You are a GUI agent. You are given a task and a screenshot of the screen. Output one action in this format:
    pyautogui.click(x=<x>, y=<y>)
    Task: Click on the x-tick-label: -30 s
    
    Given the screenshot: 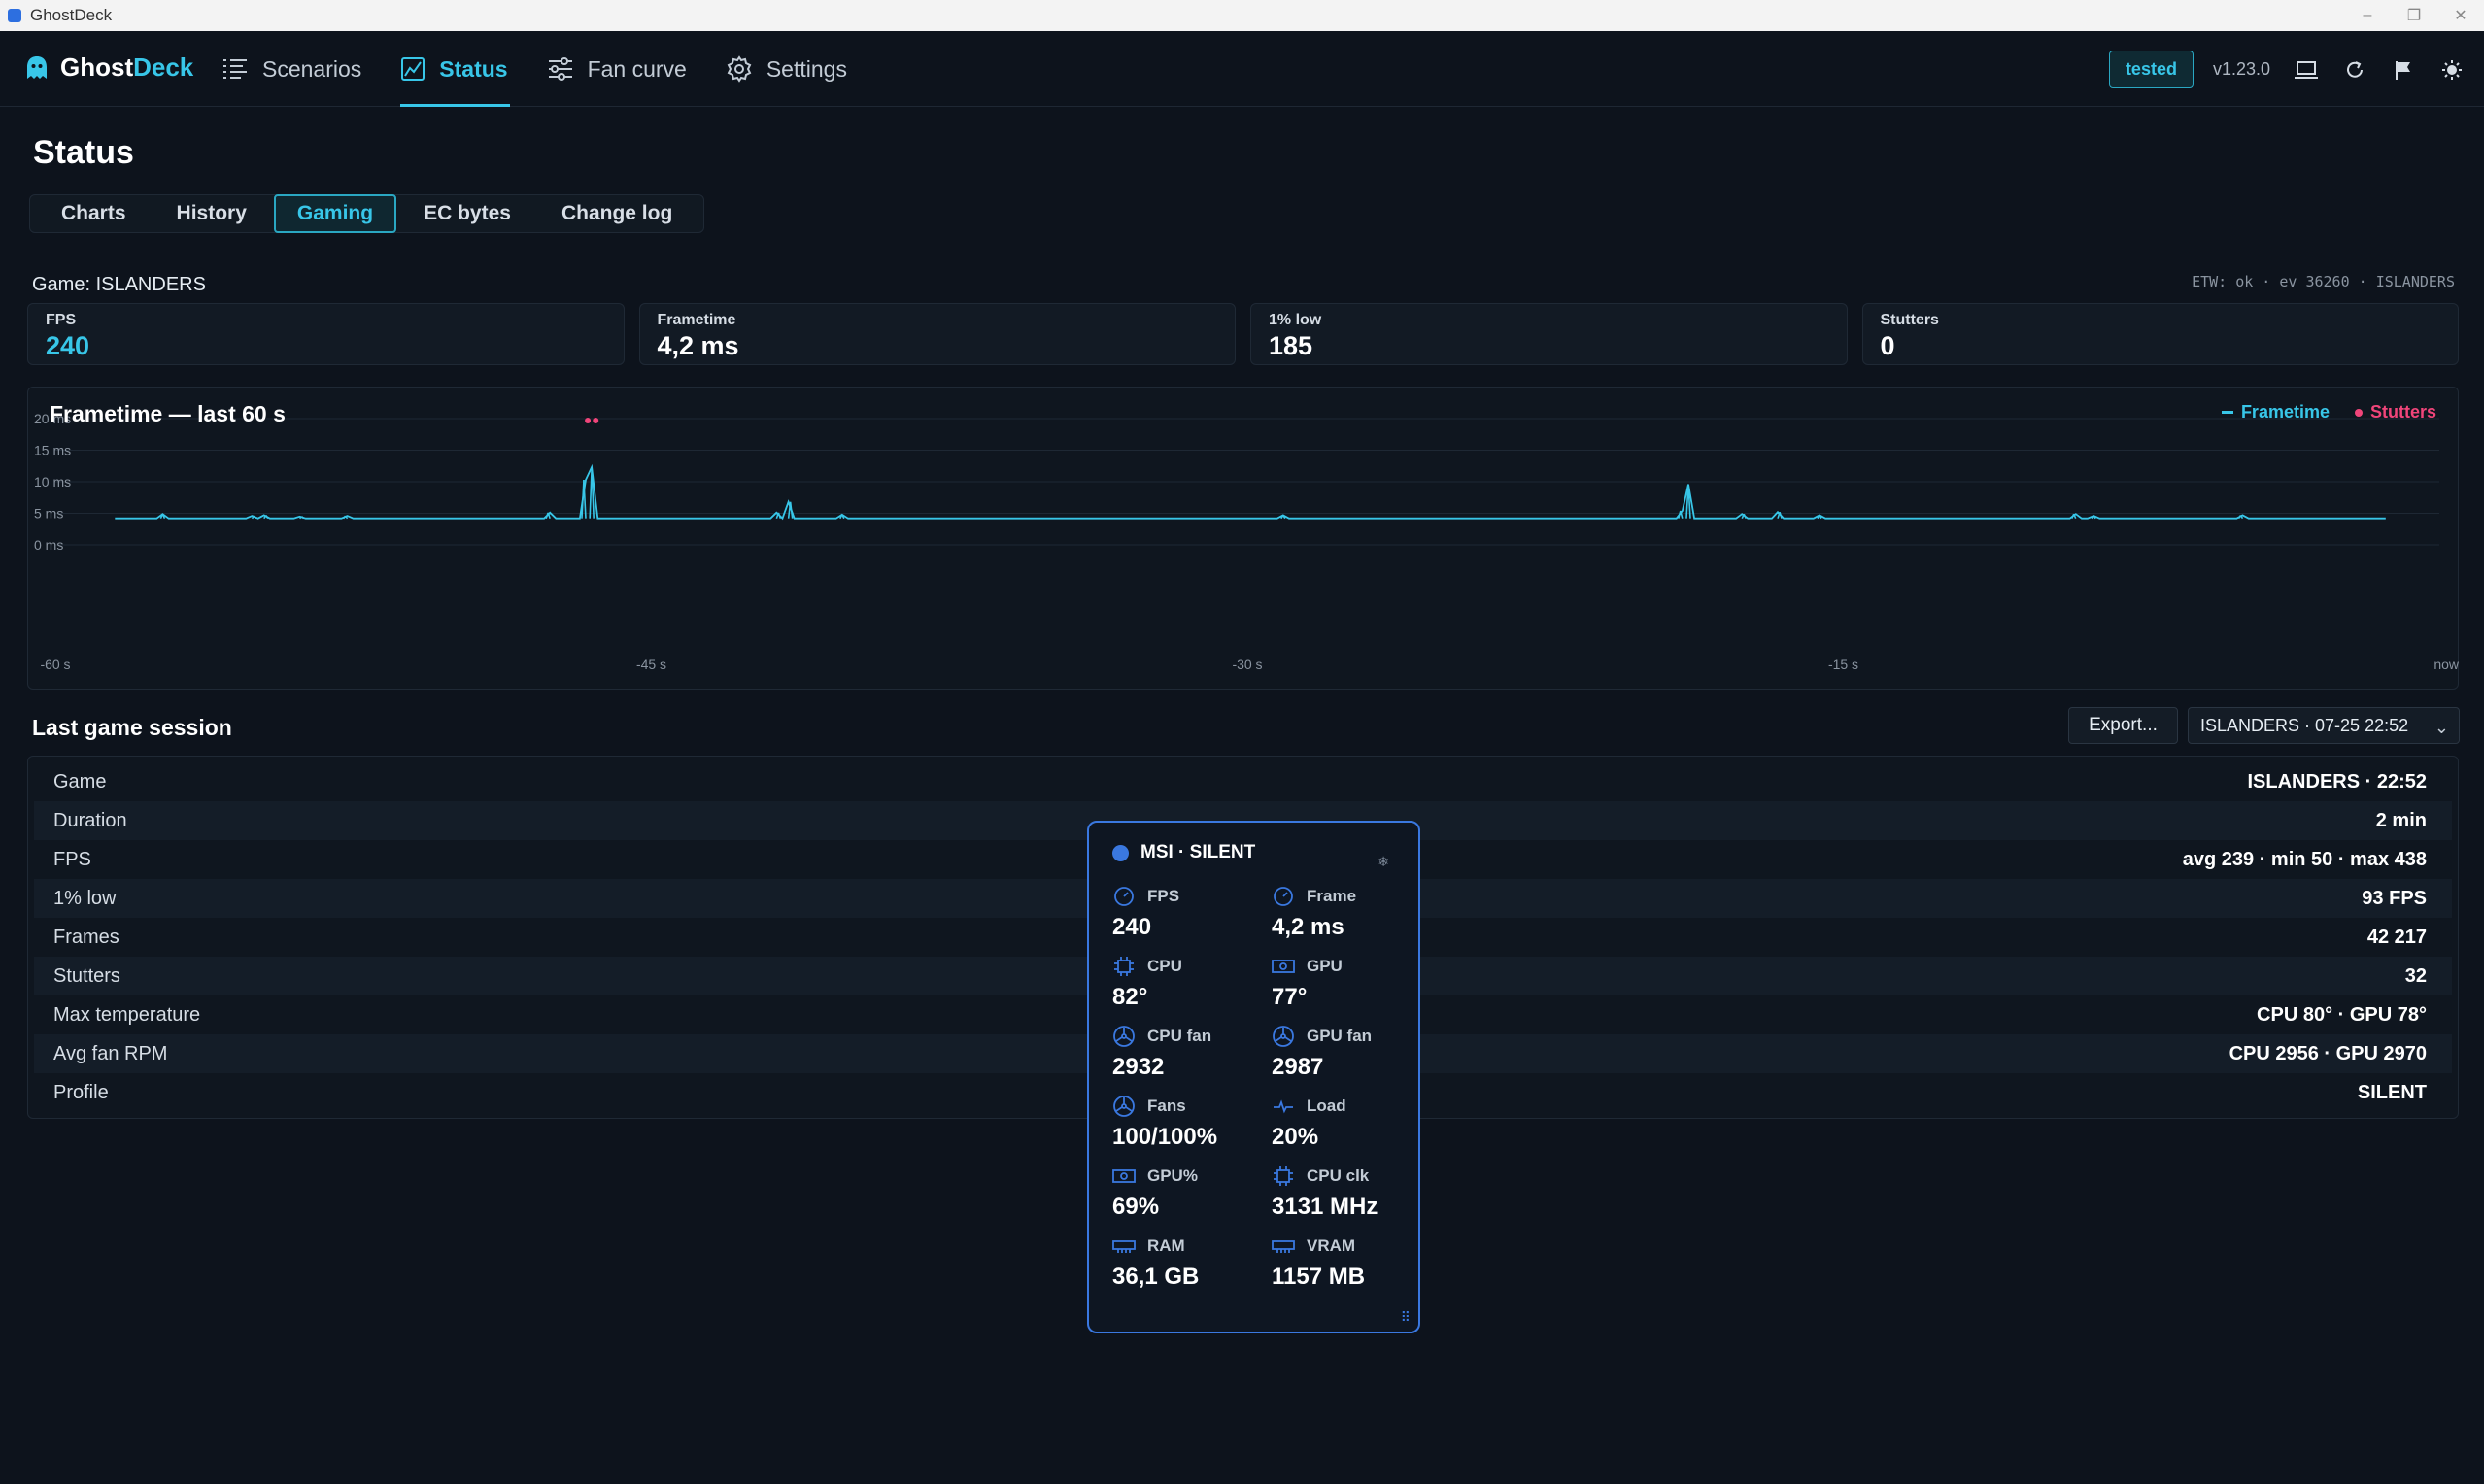 What is the action you would take?
    pyautogui.click(x=1247, y=664)
    